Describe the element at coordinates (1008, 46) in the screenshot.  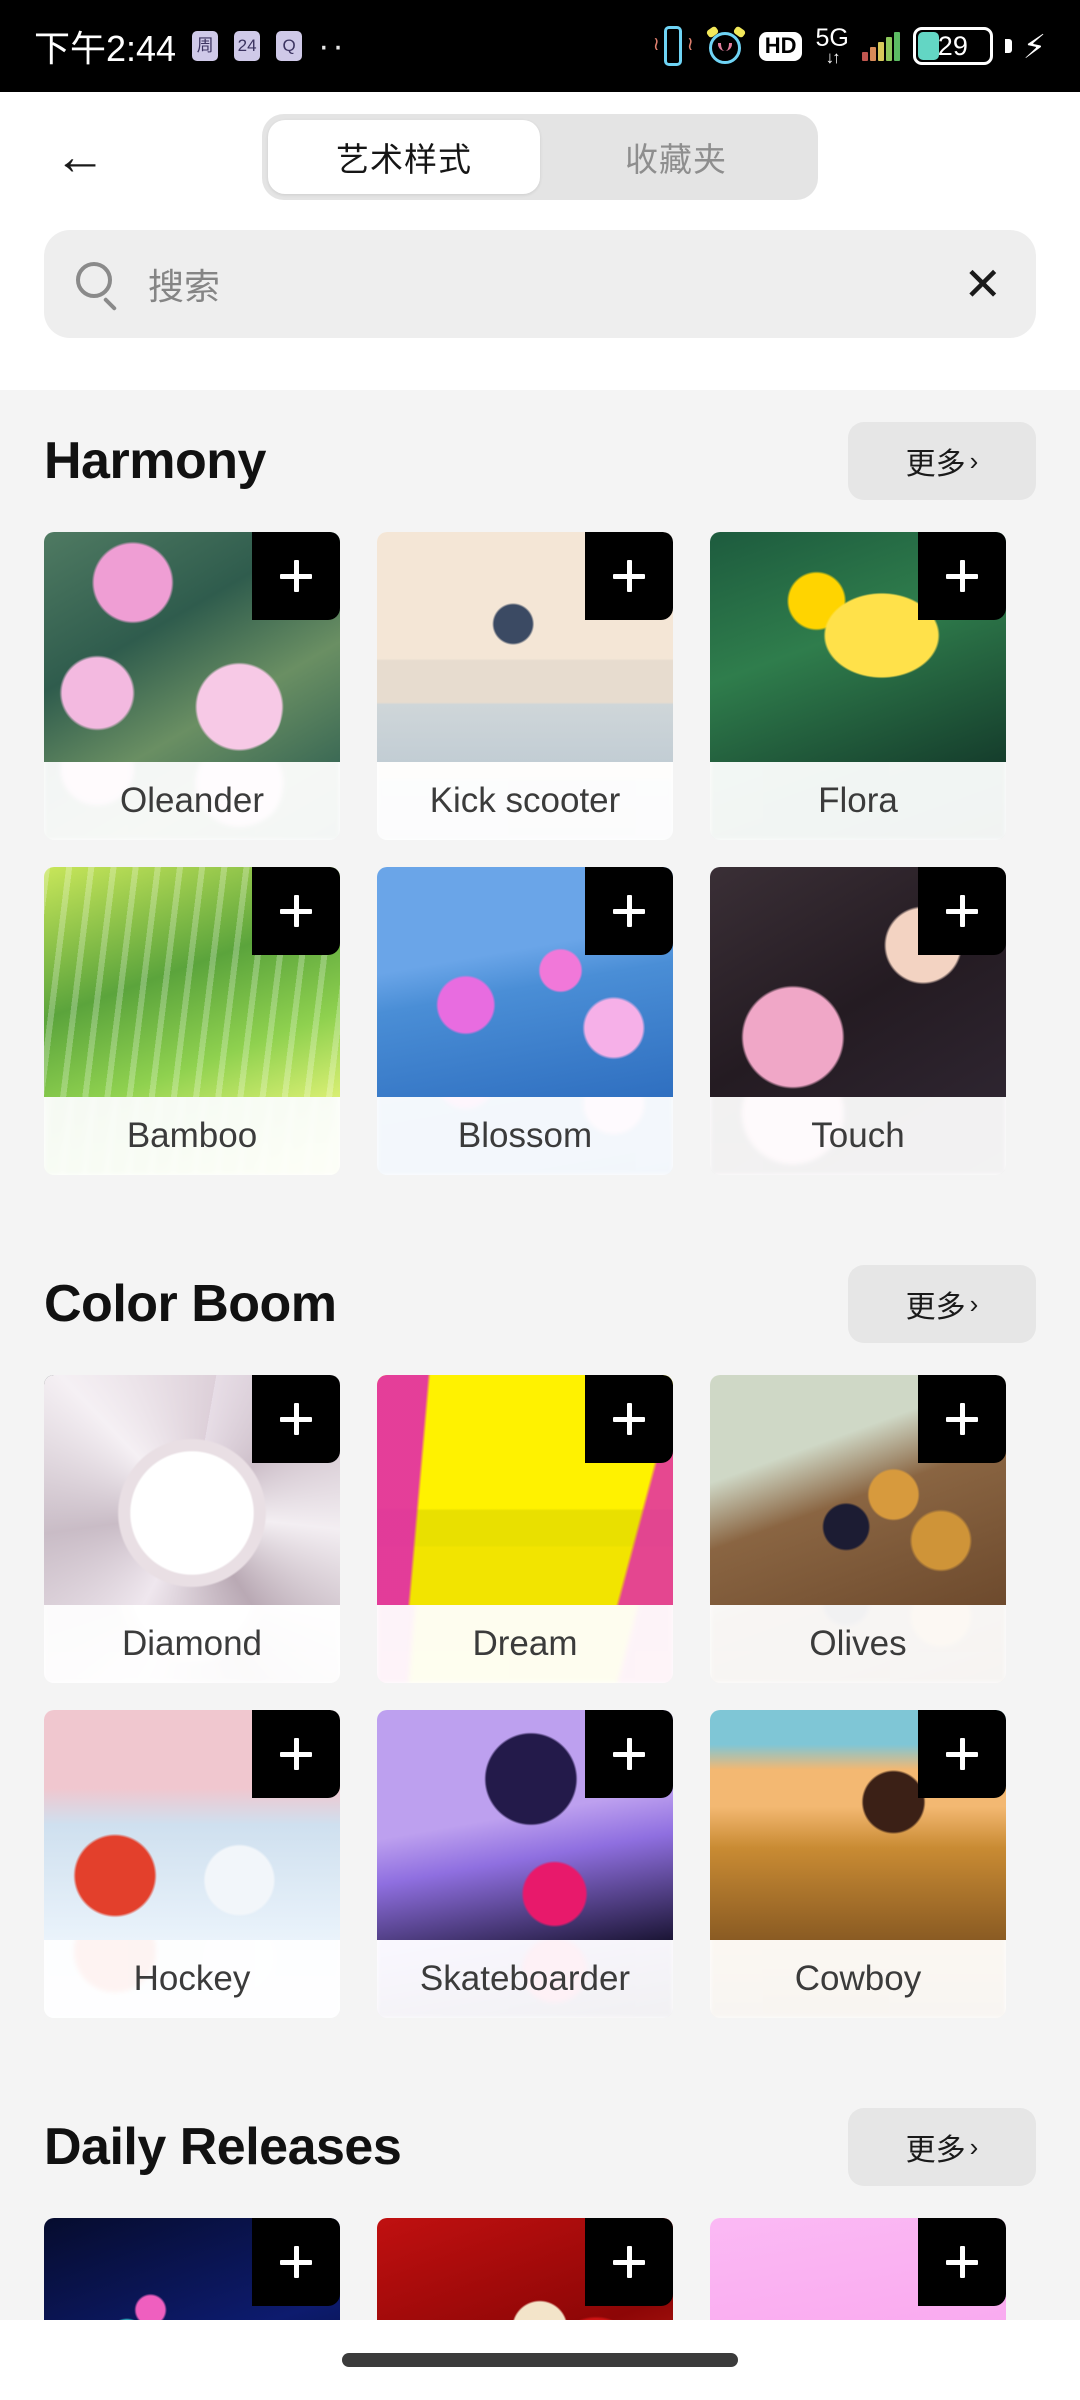
I see `battery-cap` at that location.